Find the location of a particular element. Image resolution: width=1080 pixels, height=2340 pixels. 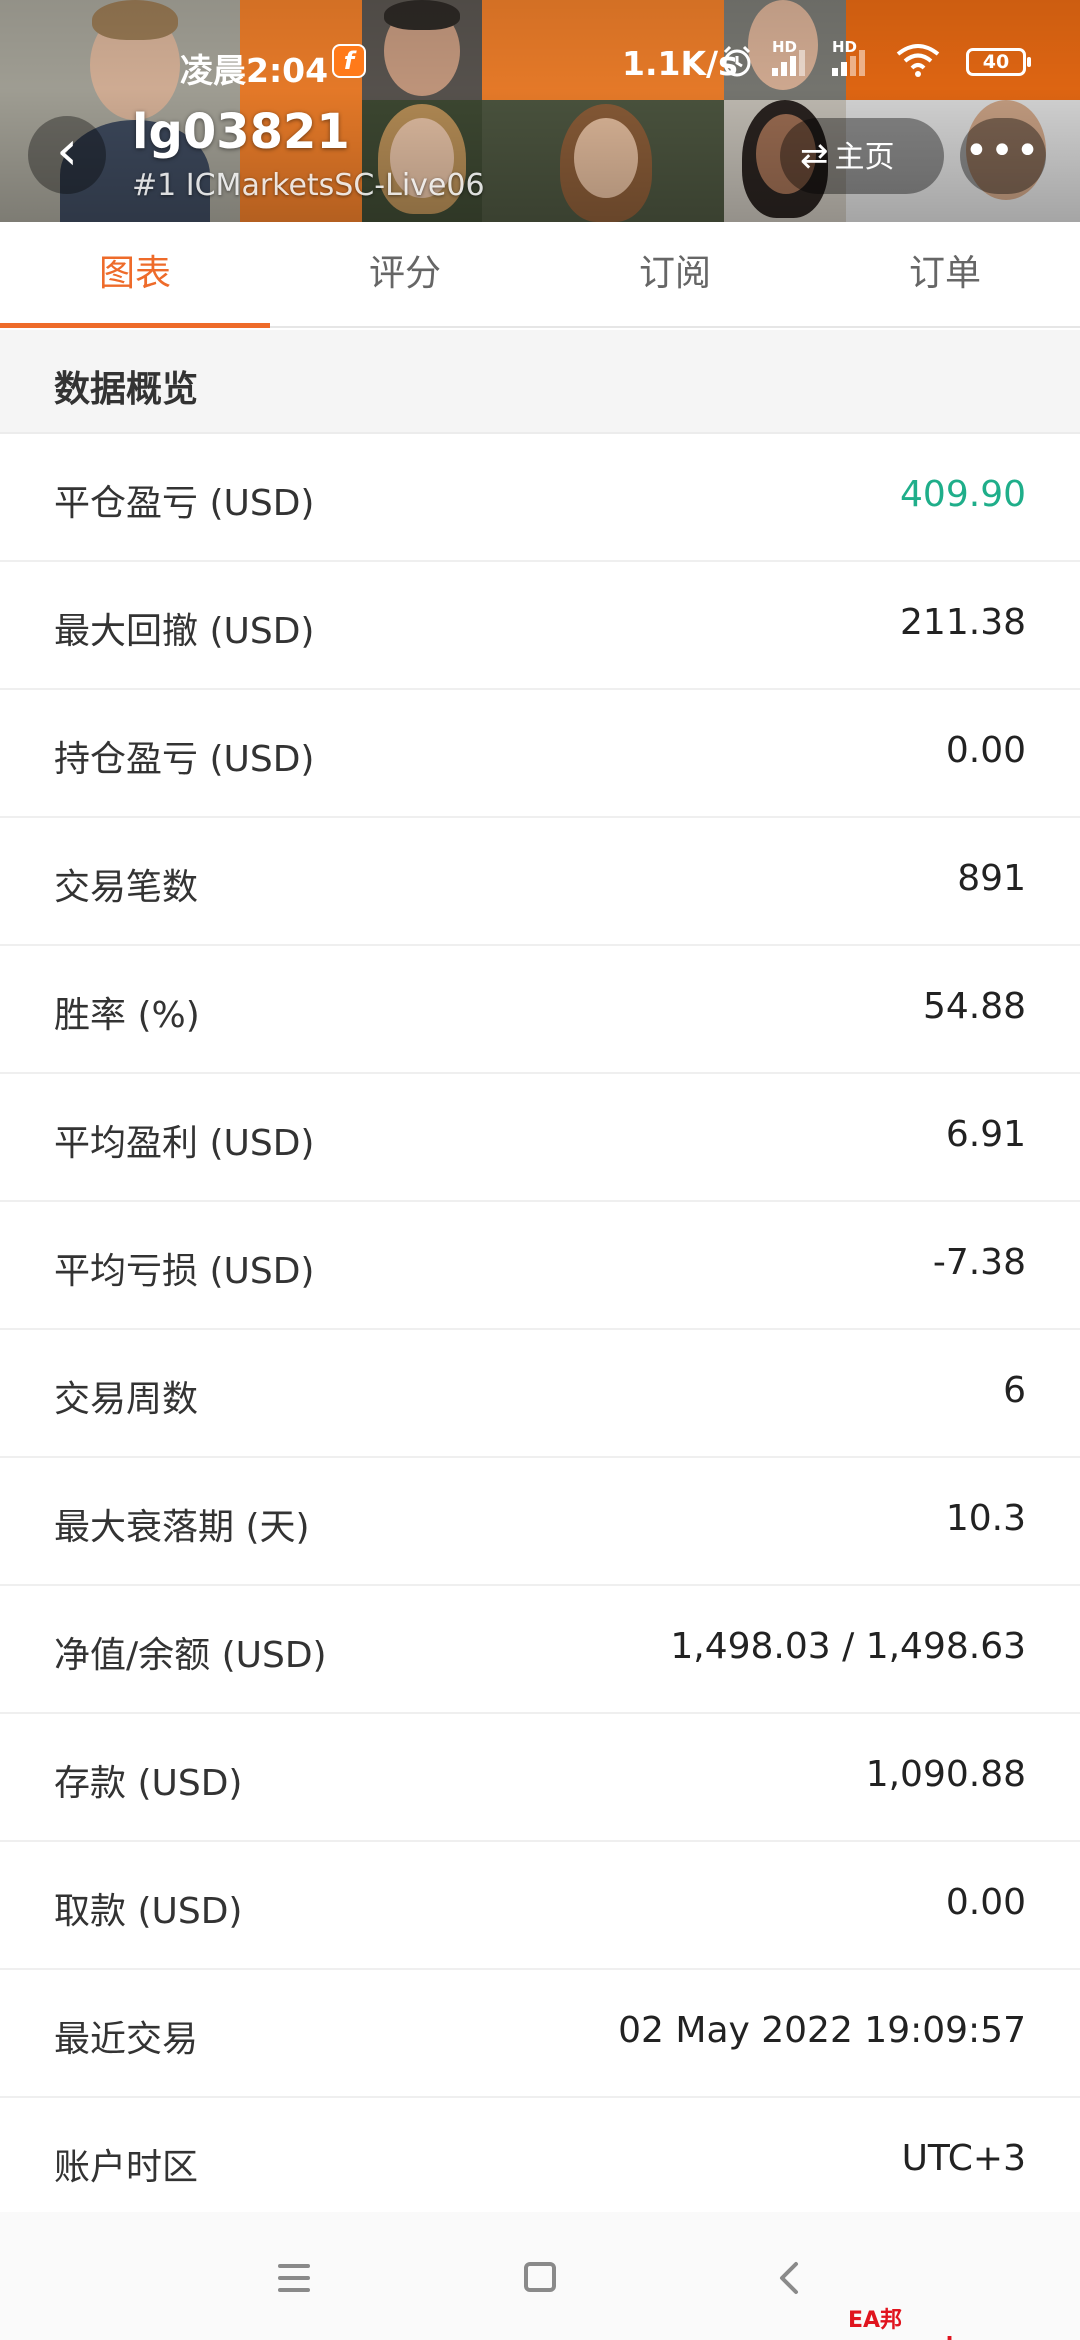

stat-label: 交易笔数 is located at coordinates (126, 887).